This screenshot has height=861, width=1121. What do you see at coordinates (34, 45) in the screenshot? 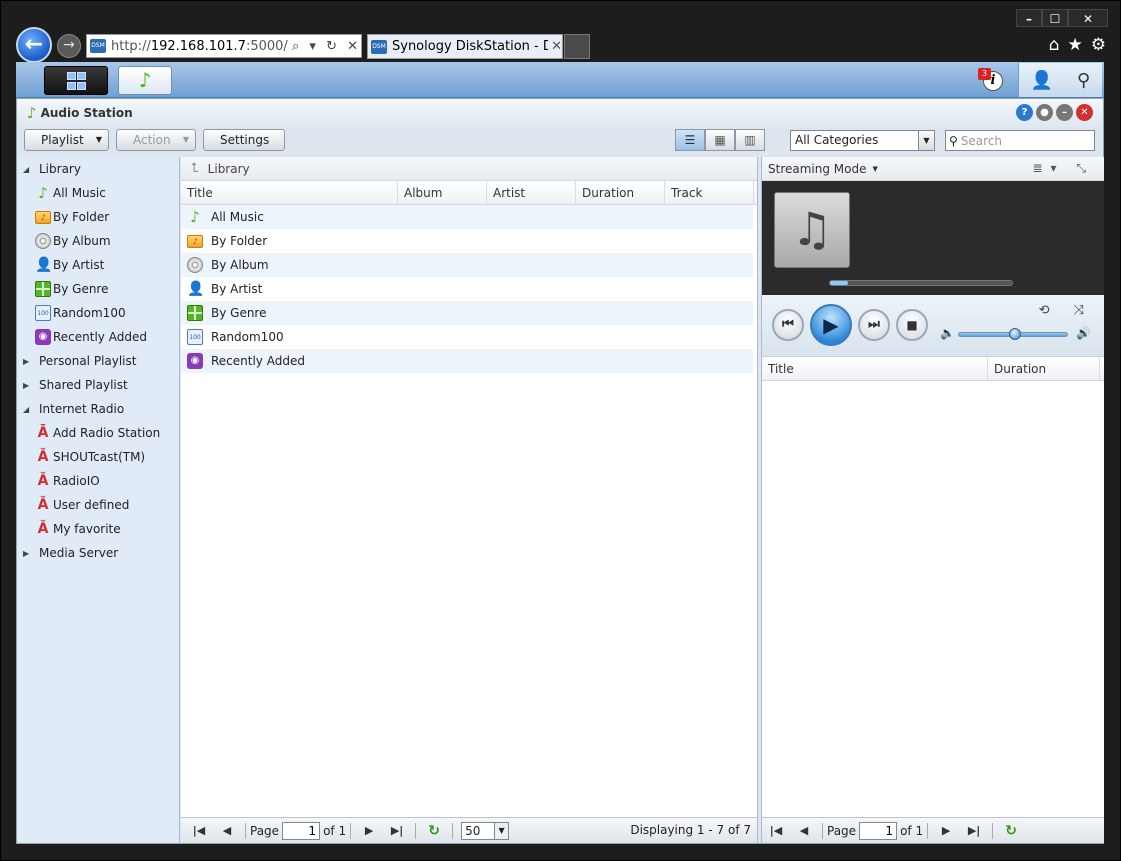
I see `back-button: ←` at bounding box center [34, 45].